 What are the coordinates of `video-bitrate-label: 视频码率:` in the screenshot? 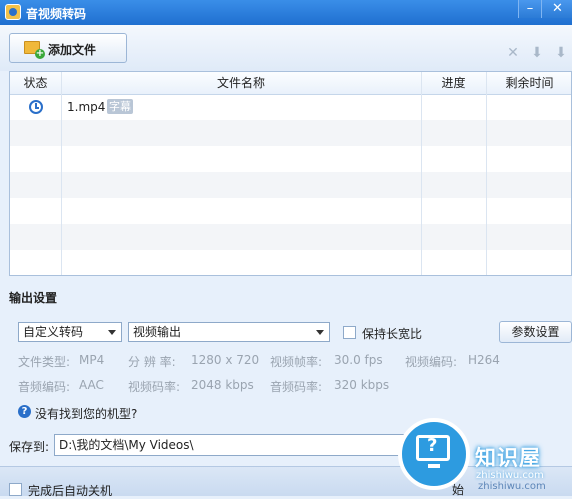 It's located at (154, 387).